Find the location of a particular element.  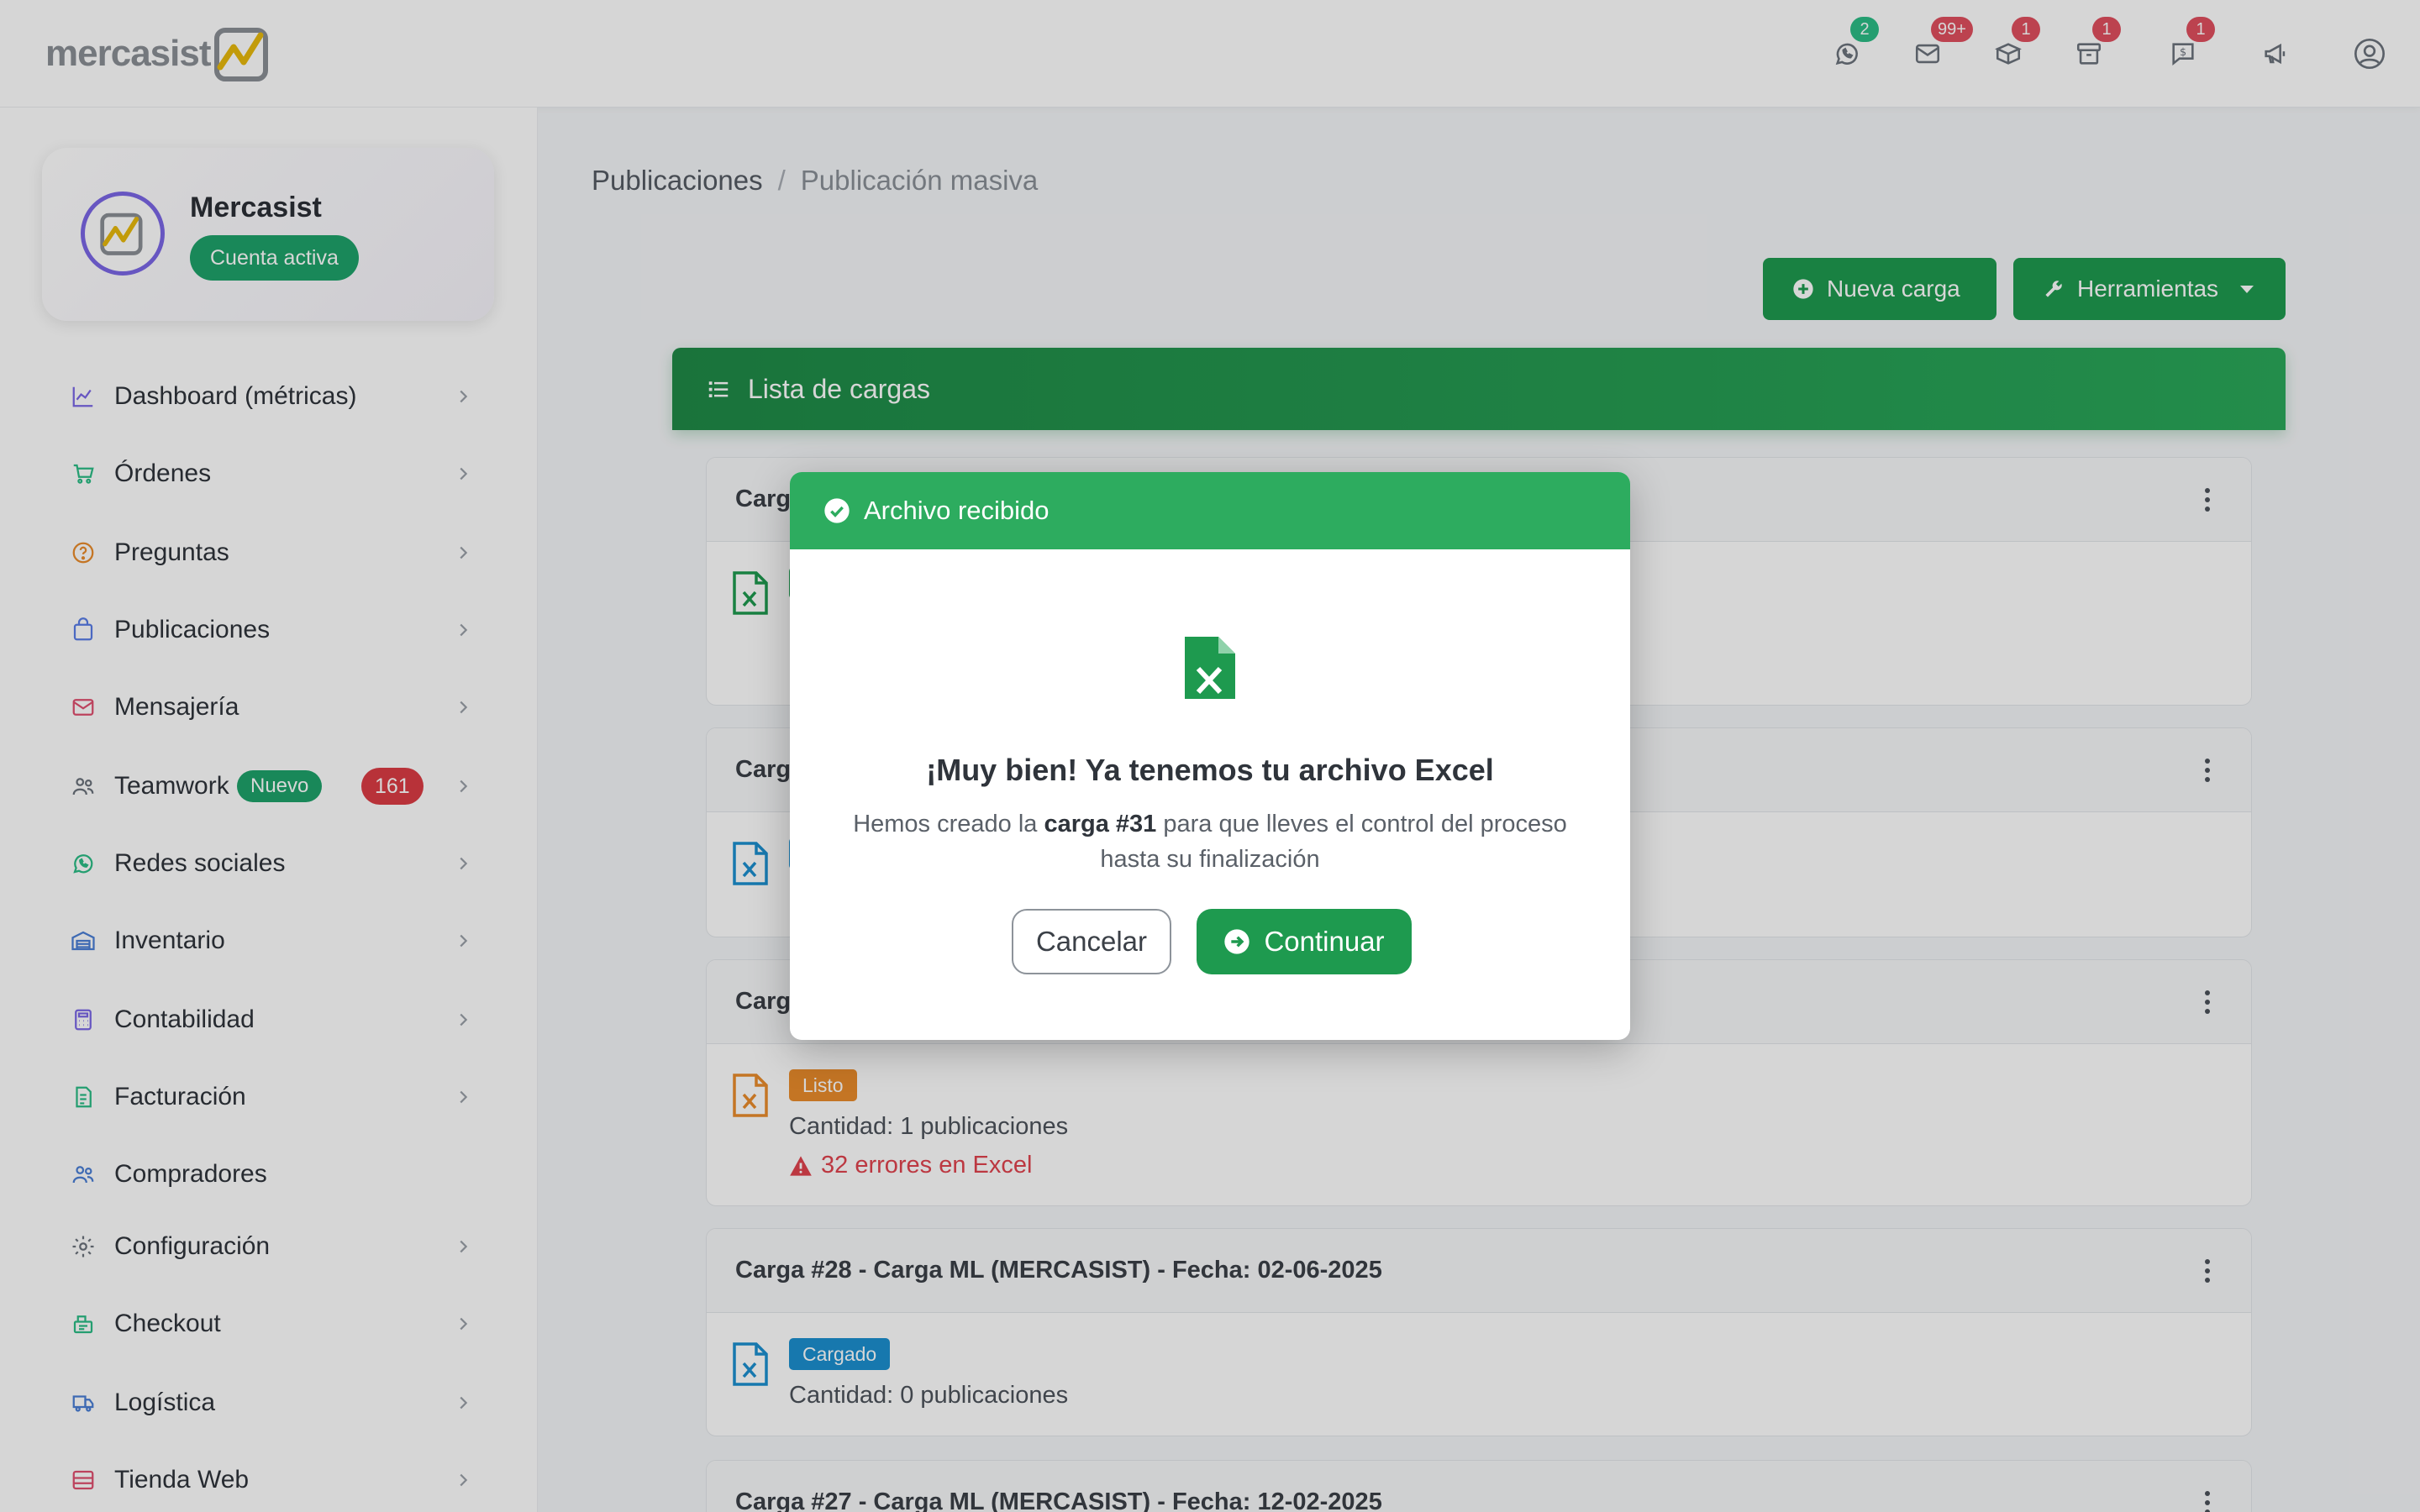

continue-label: Continuar is located at coordinates (1324, 941).